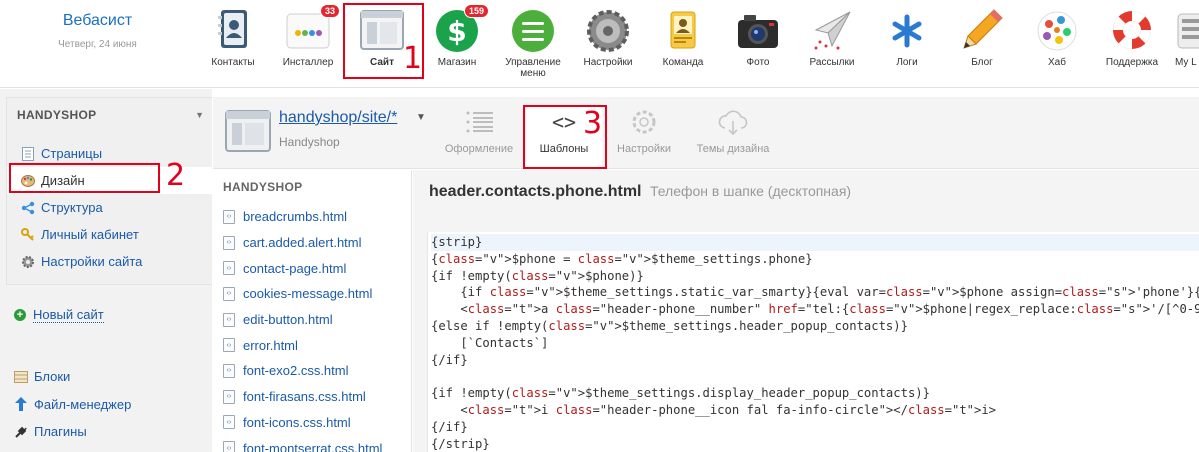 The height and width of the screenshot is (452, 1199). Describe the element at coordinates (72, 377) in the screenshot. I see `tool-blocks: Блоки` at that location.